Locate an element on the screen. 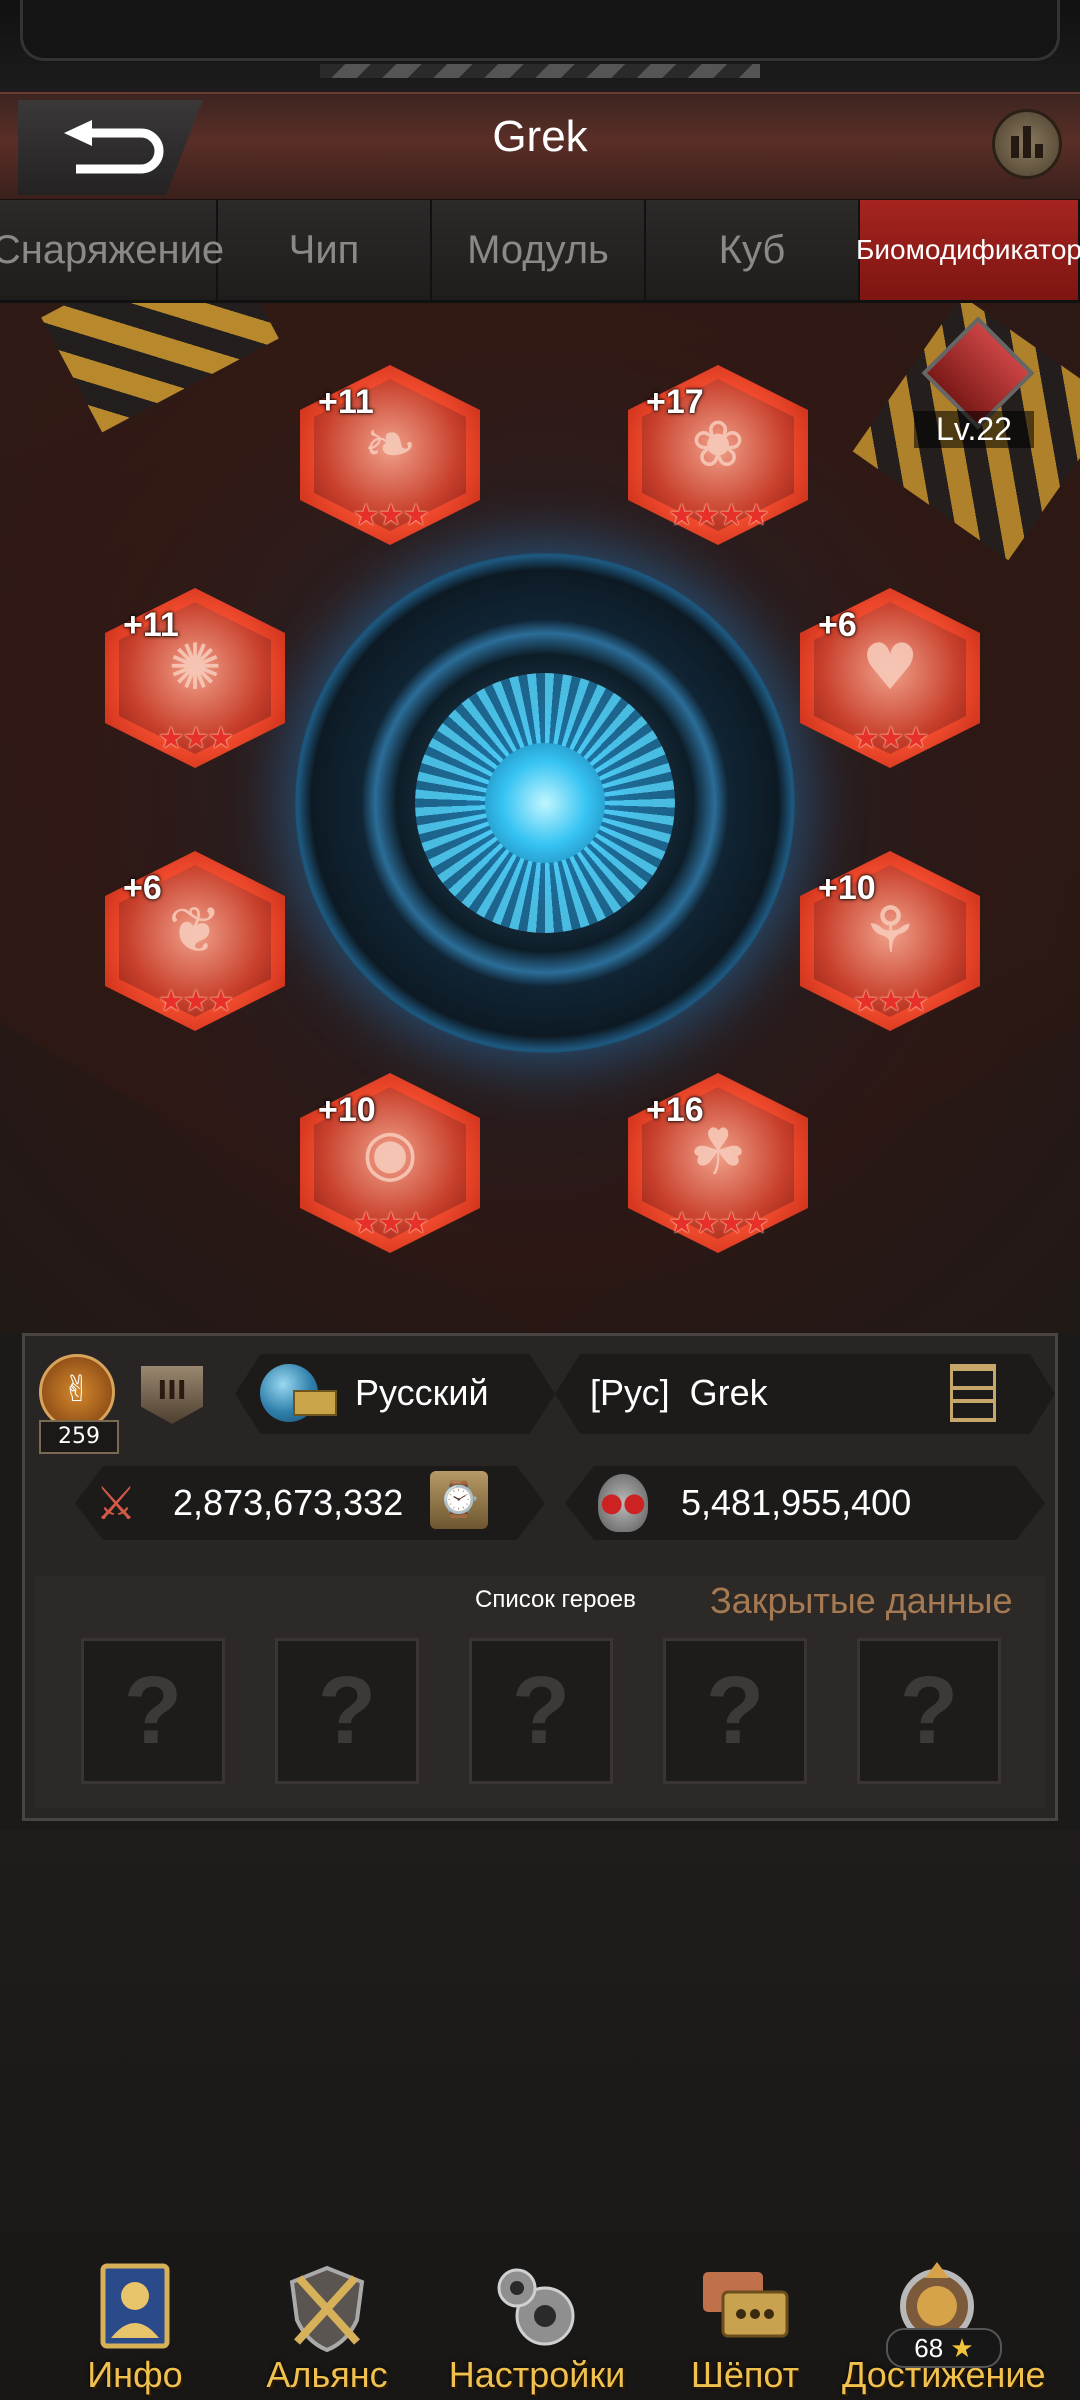 The height and width of the screenshot is (2400, 1080). power-value: 2,873,673,332 is located at coordinates (288, 1502).